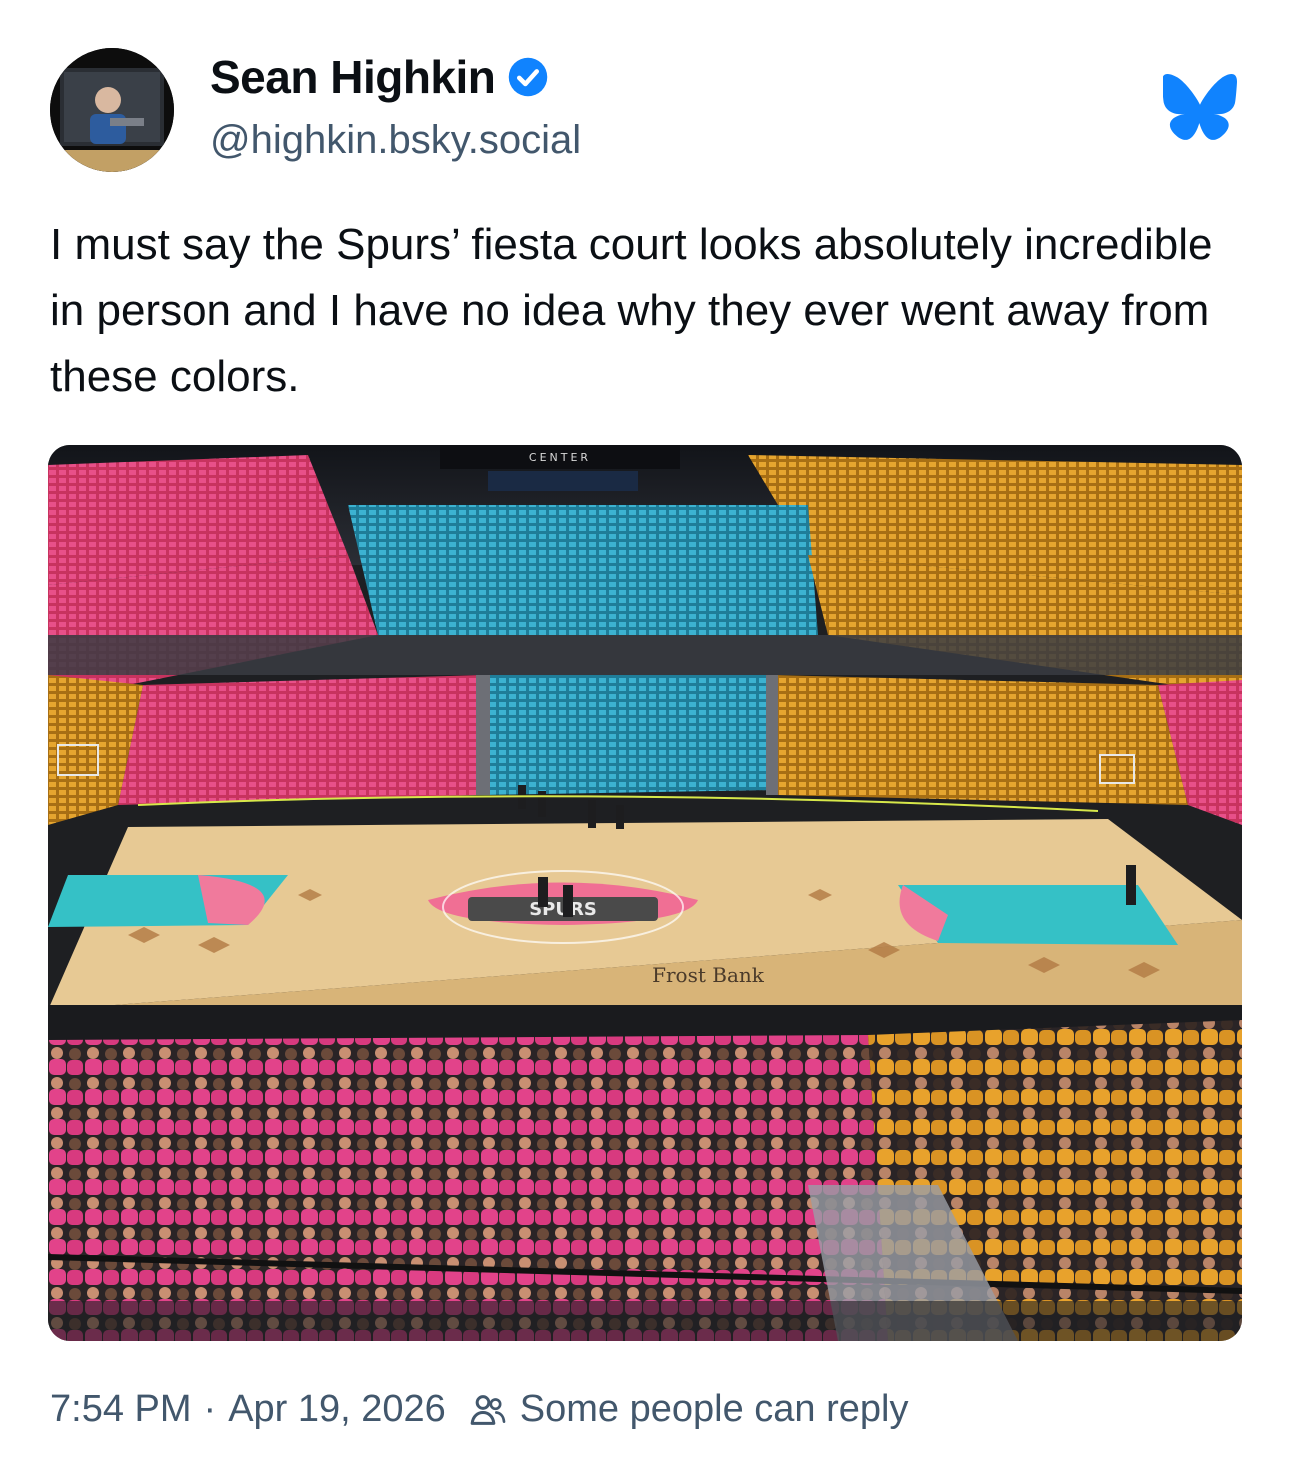  What do you see at coordinates (1200, 107) in the screenshot?
I see `bluesky-butterfly-icon` at bounding box center [1200, 107].